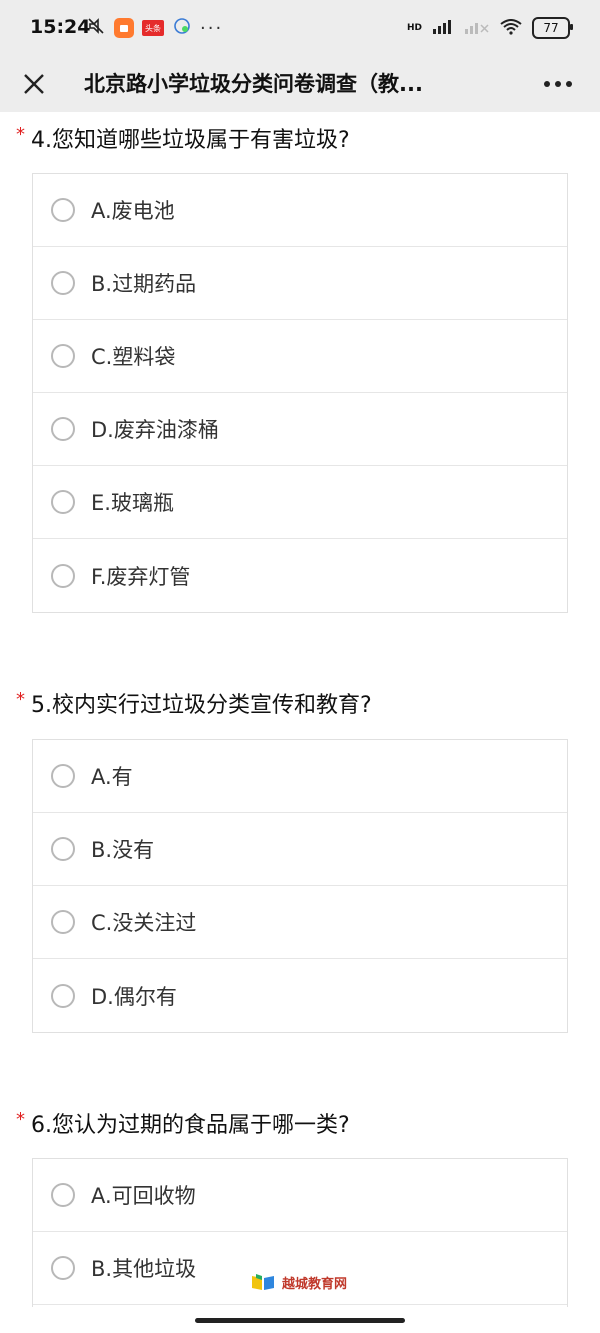 The image size is (600, 1333). What do you see at coordinates (300, 1195) in the screenshot?
I see `option-a: A.可回收物` at bounding box center [300, 1195].